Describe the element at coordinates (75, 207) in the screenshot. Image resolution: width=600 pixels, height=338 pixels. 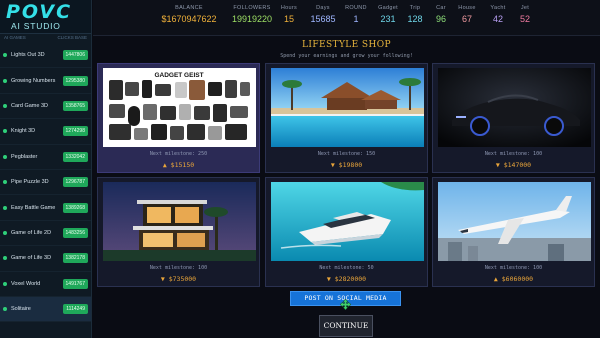
I see `sidebar-item-count: 1389268` at that location.